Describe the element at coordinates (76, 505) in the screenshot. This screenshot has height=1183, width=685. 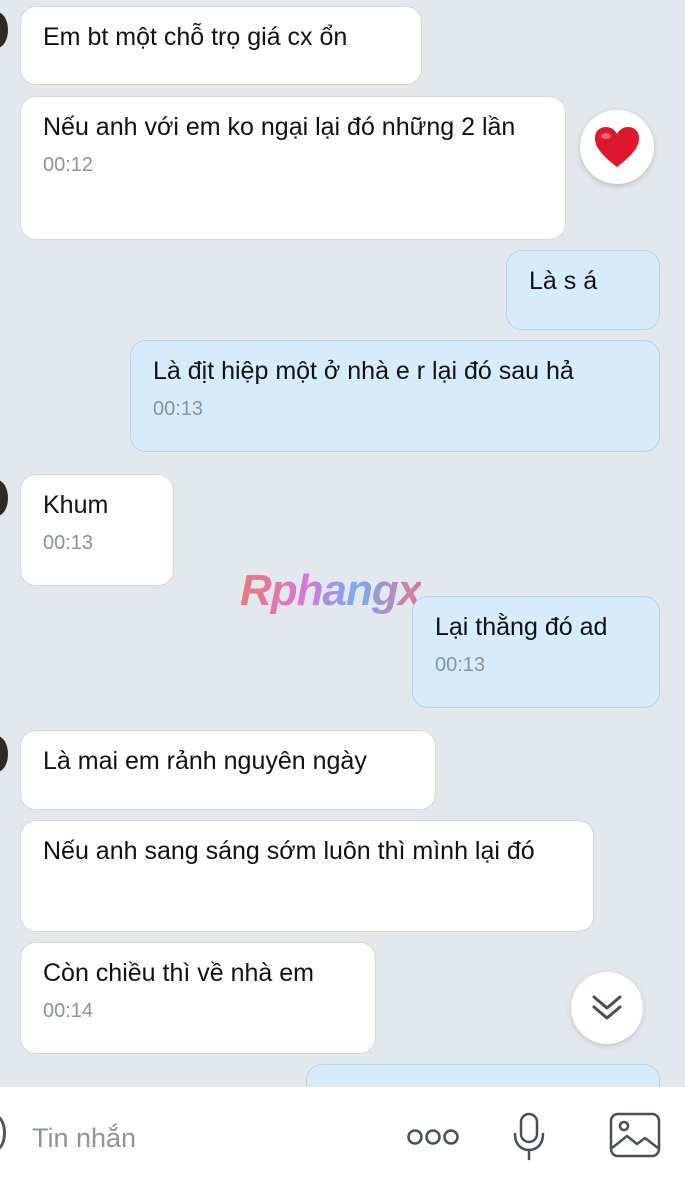
I see `message-text: Khum` at that location.